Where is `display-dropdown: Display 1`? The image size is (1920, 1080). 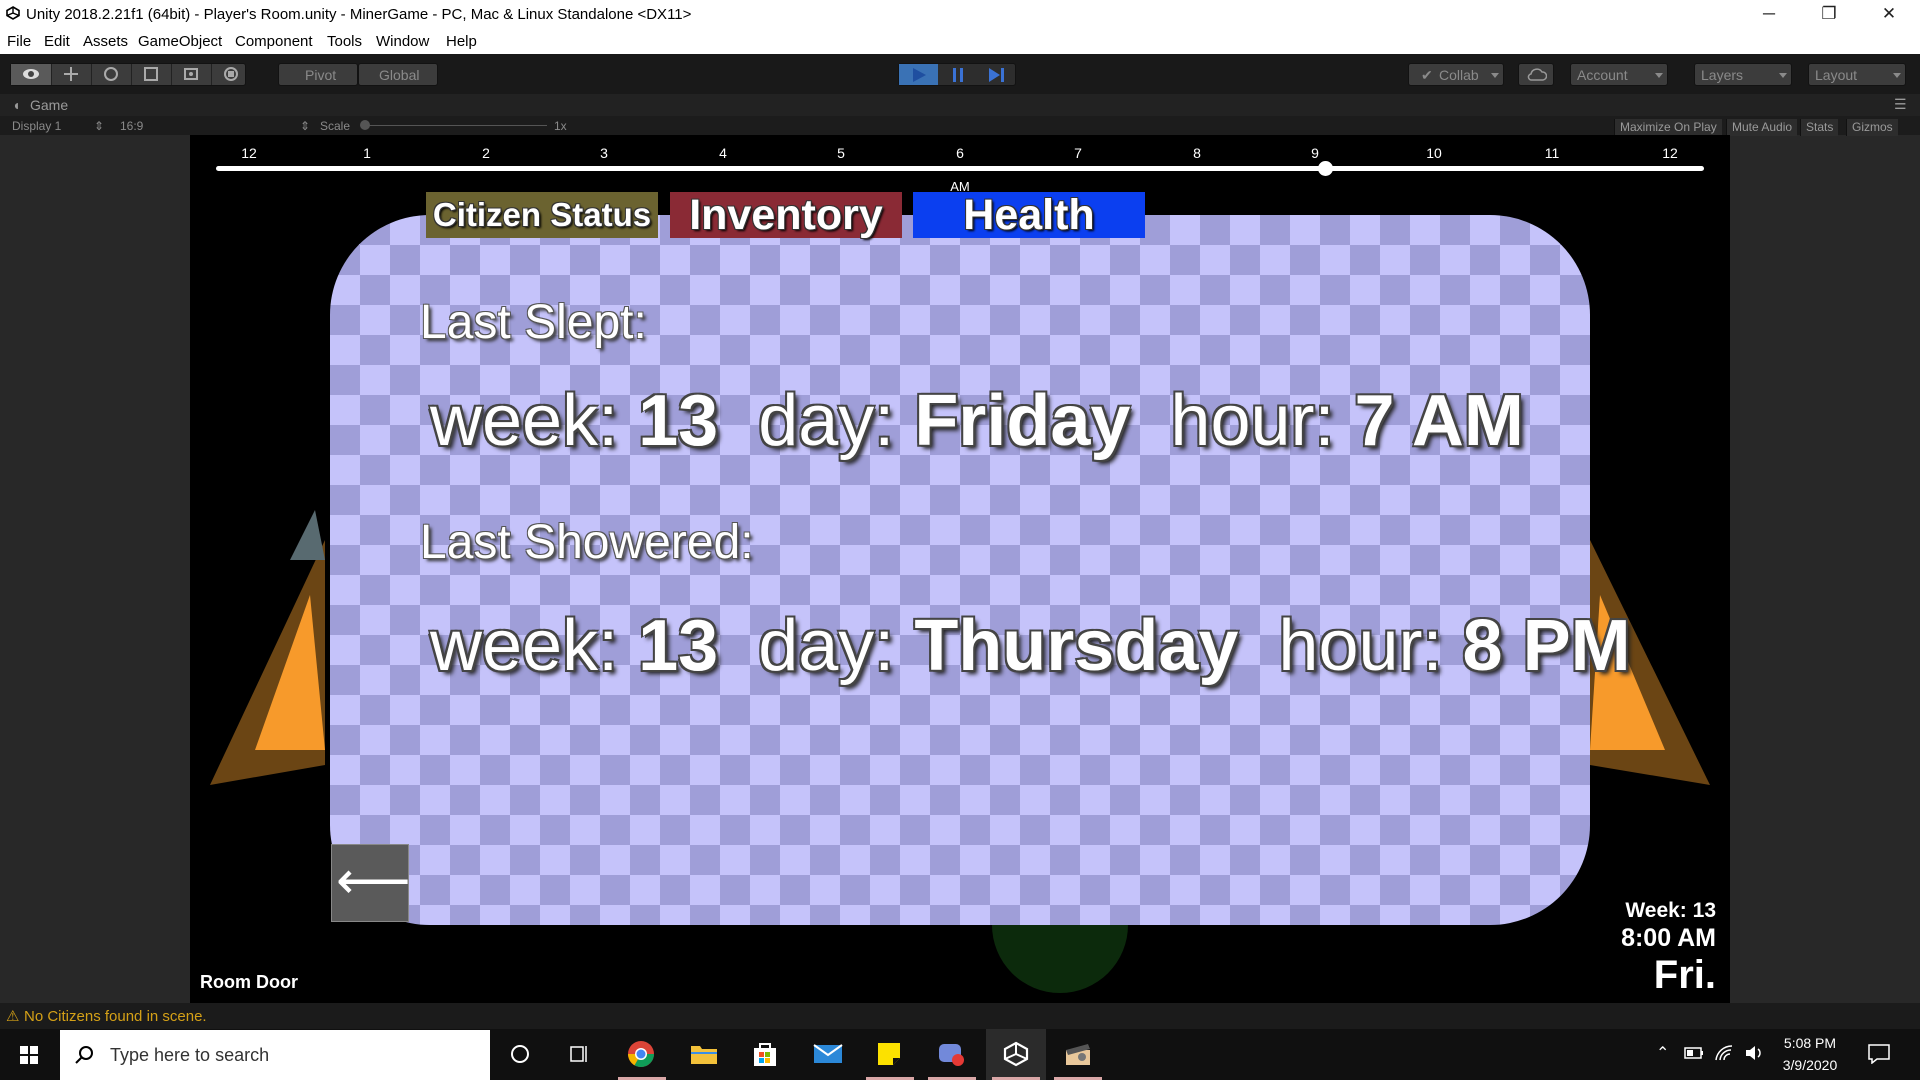 display-dropdown: Display 1 is located at coordinates (36, 126).